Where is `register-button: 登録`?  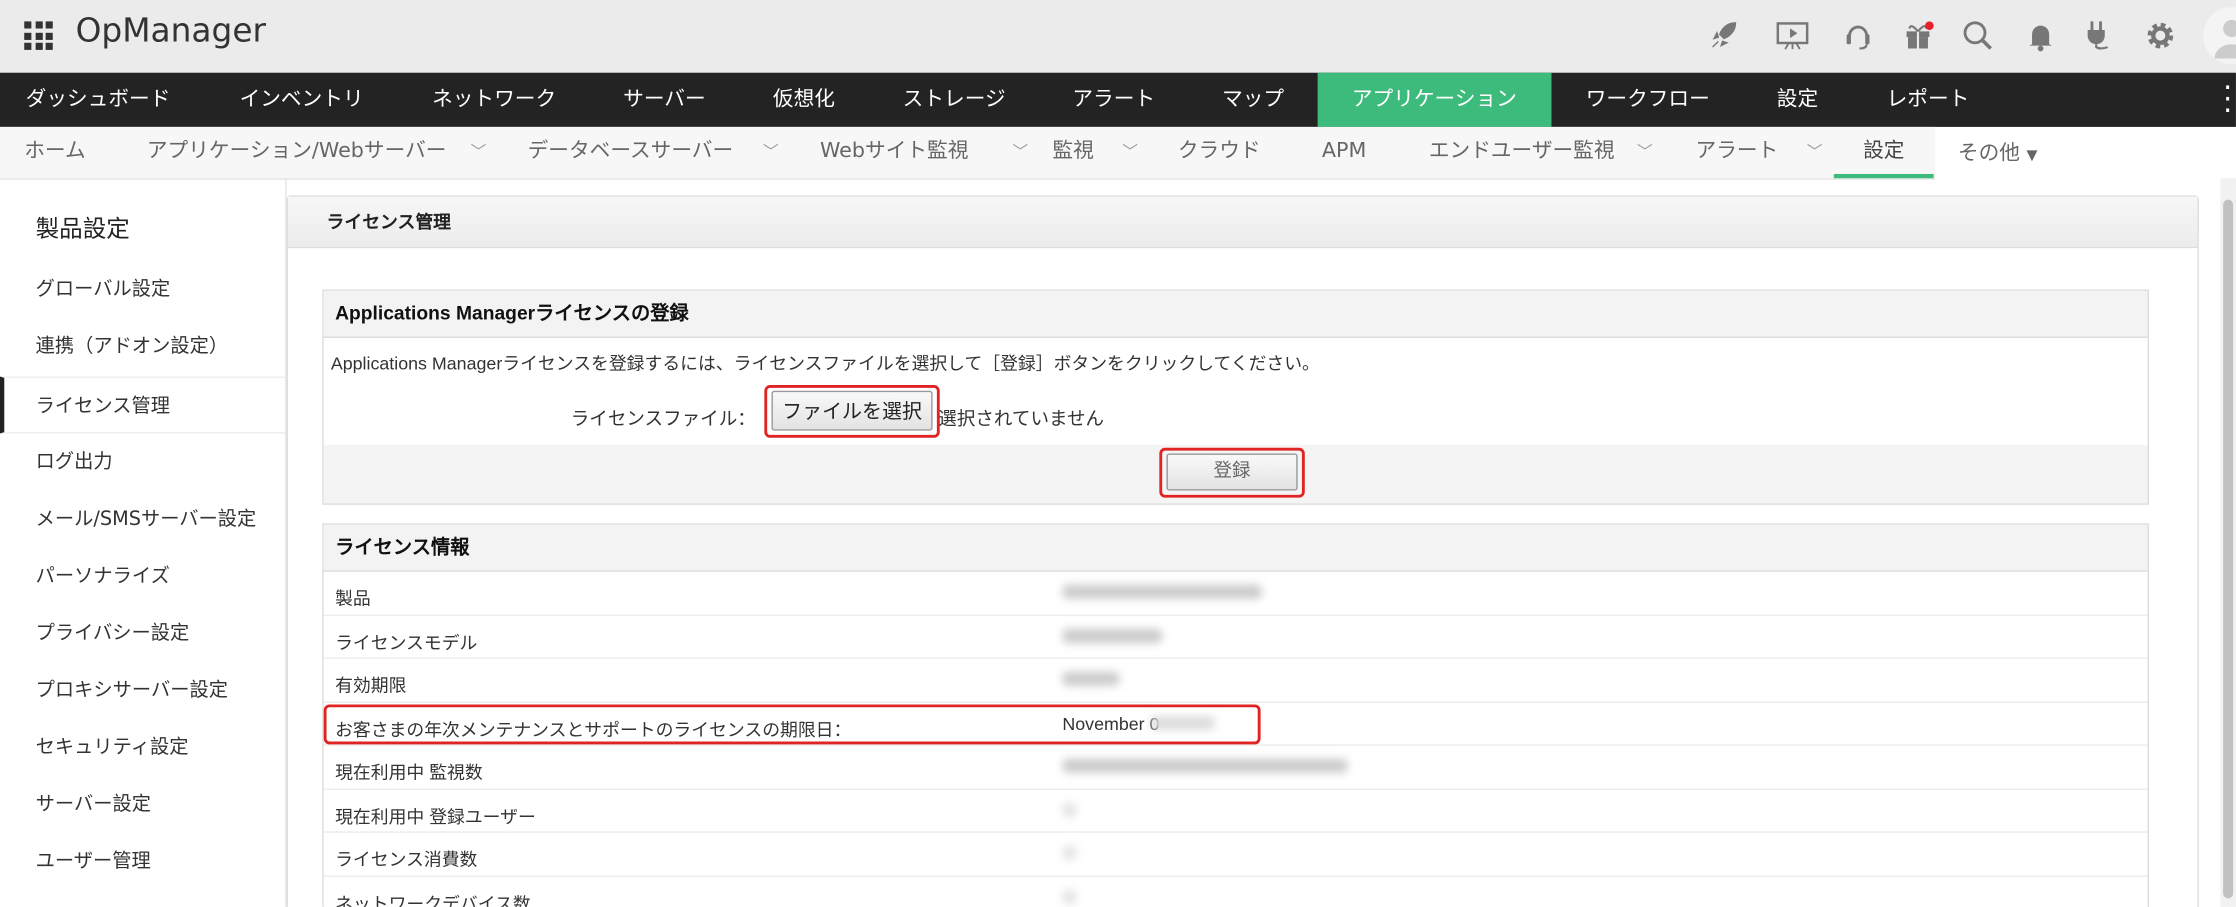 register-button: 登録 is located at coordinates (1232, 472).